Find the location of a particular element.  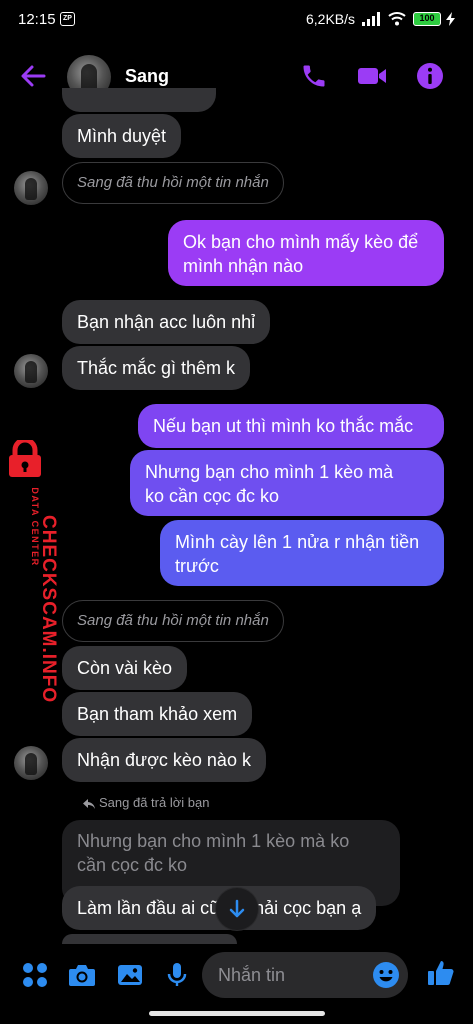

message-text: Thắc mắc gì thêm k is located at coordinates (156, 368).